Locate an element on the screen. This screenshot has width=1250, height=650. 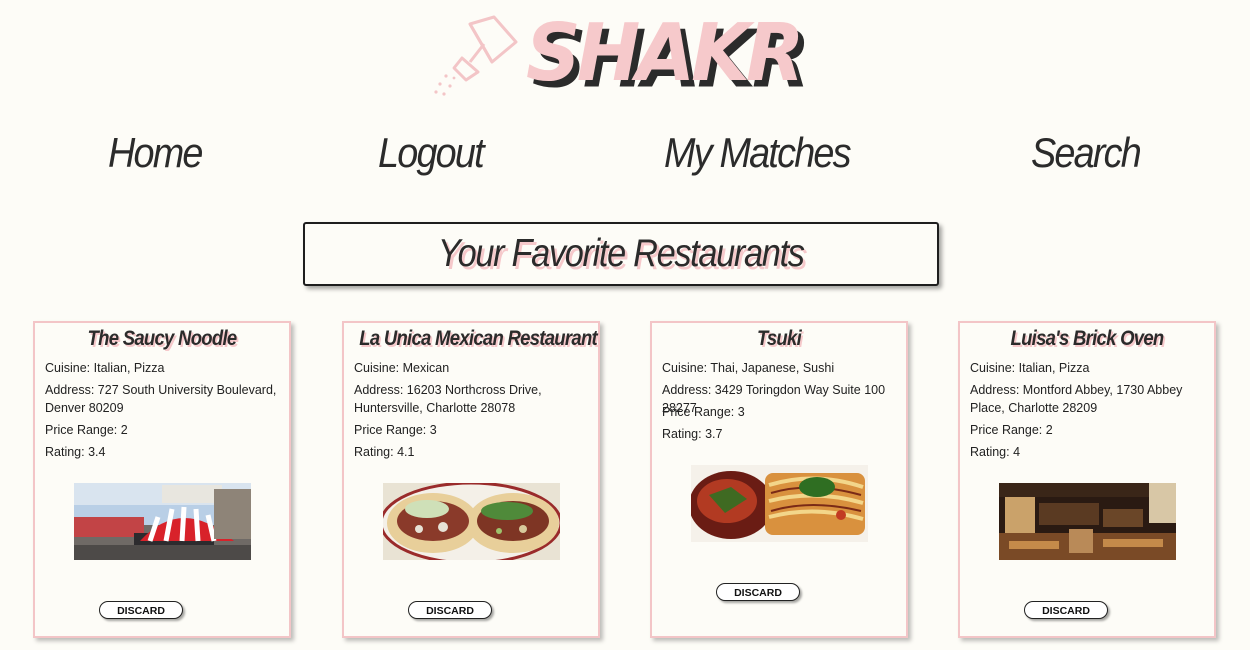
page-title-box: Your Favorite Restaurants is located at coordinates (621, 254).